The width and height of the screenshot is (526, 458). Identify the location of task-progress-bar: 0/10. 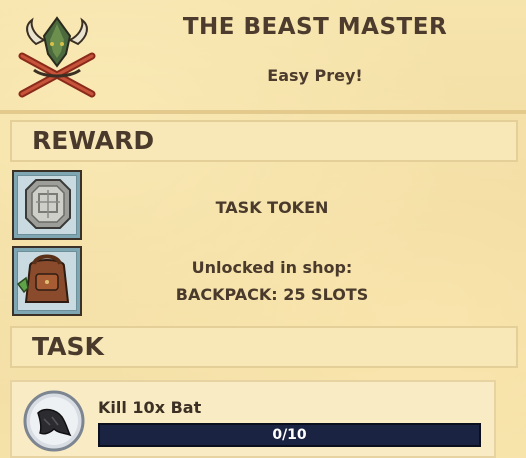
(289, 435).